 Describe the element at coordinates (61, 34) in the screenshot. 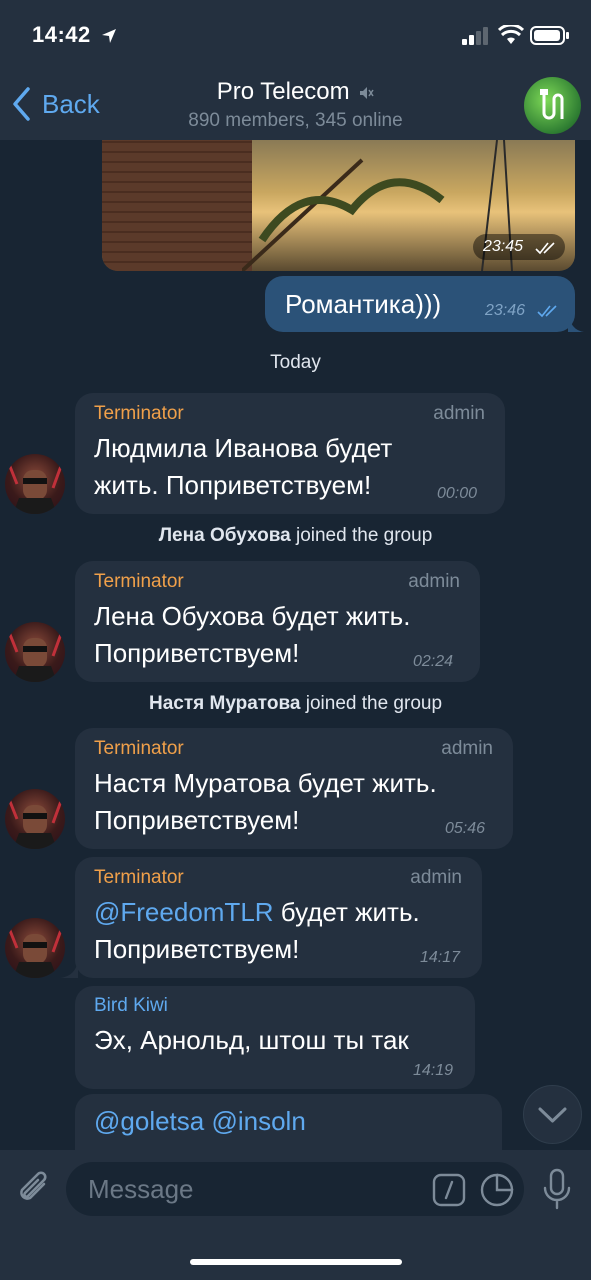

I see `status-time: 14:42` at that location.